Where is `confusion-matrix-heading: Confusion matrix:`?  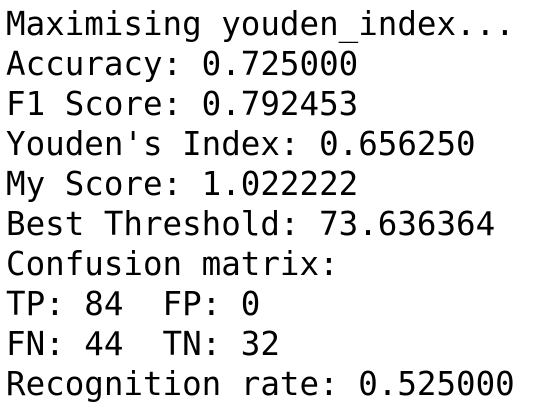 confusion-matrix-heading: Confusion matrix: is located at coordinates (172, 264).